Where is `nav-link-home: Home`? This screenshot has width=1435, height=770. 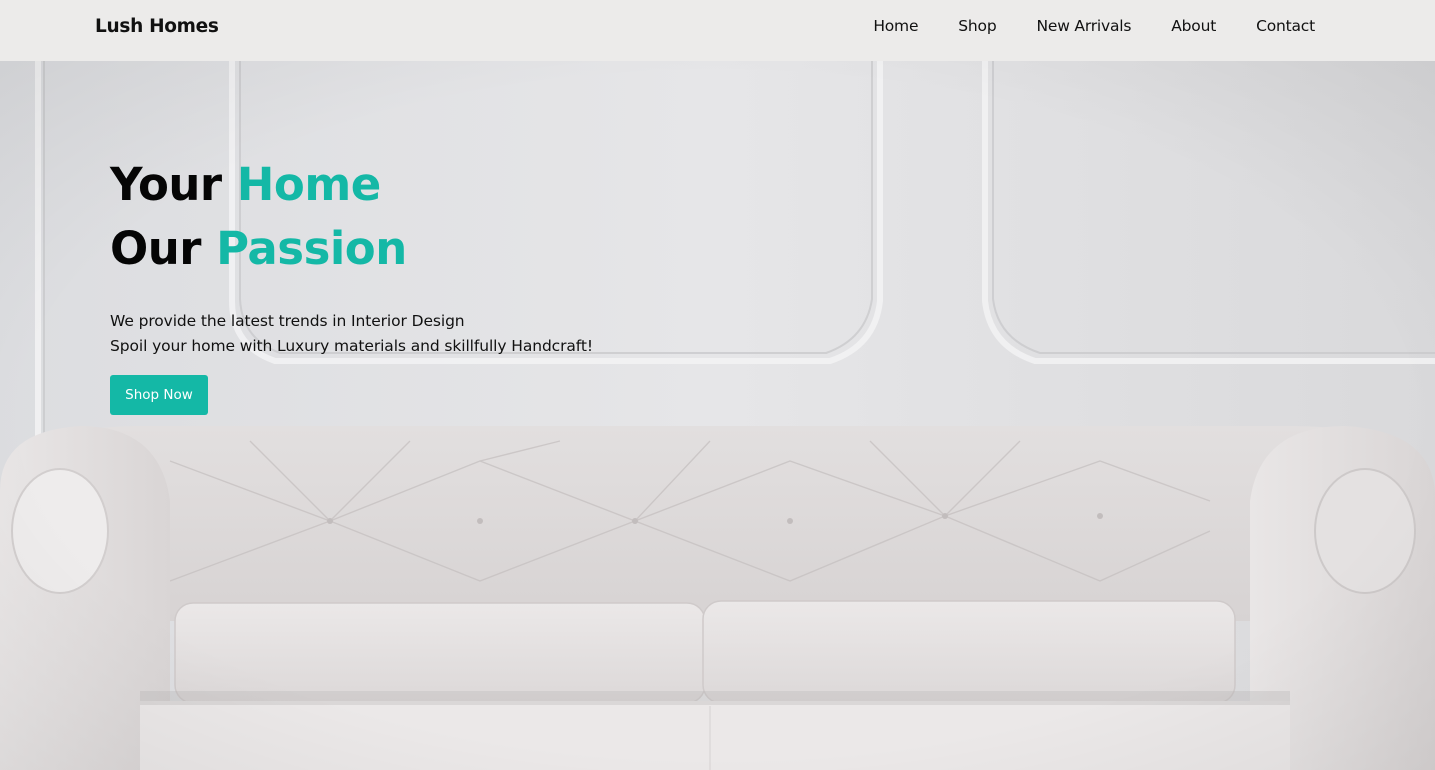
nav-link-home: Home is located at coordinates (895, 26).